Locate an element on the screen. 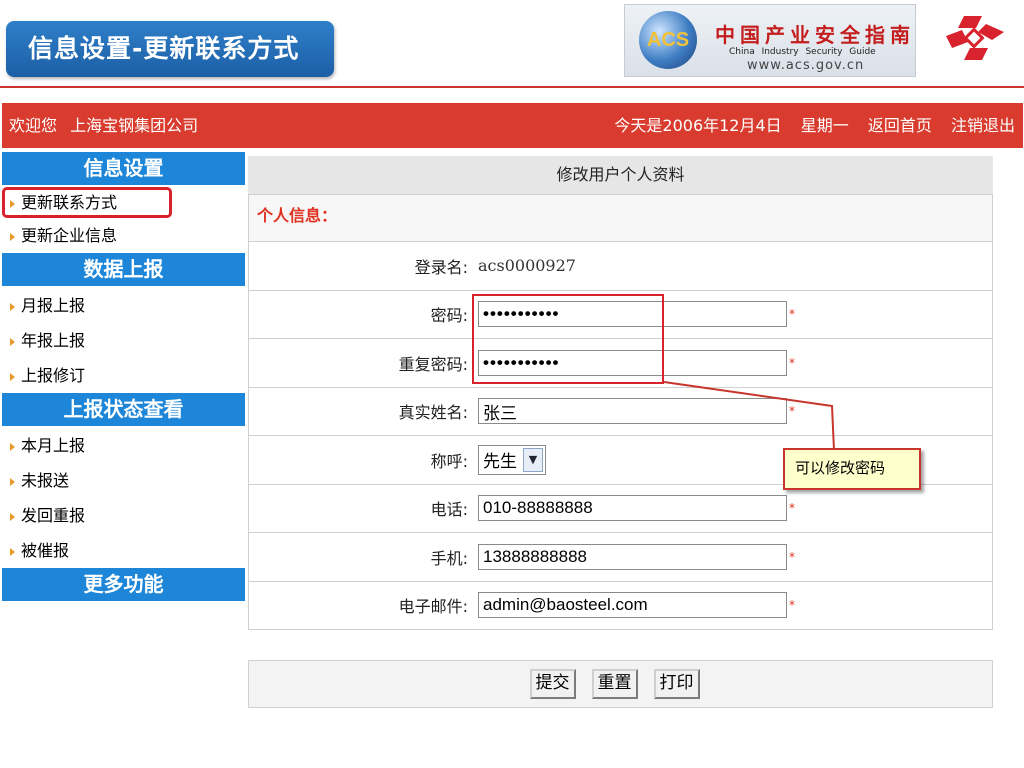 The height and width of the screenshot is (768, 1024). password-label: 密码: is located at coordinates (449, 316).